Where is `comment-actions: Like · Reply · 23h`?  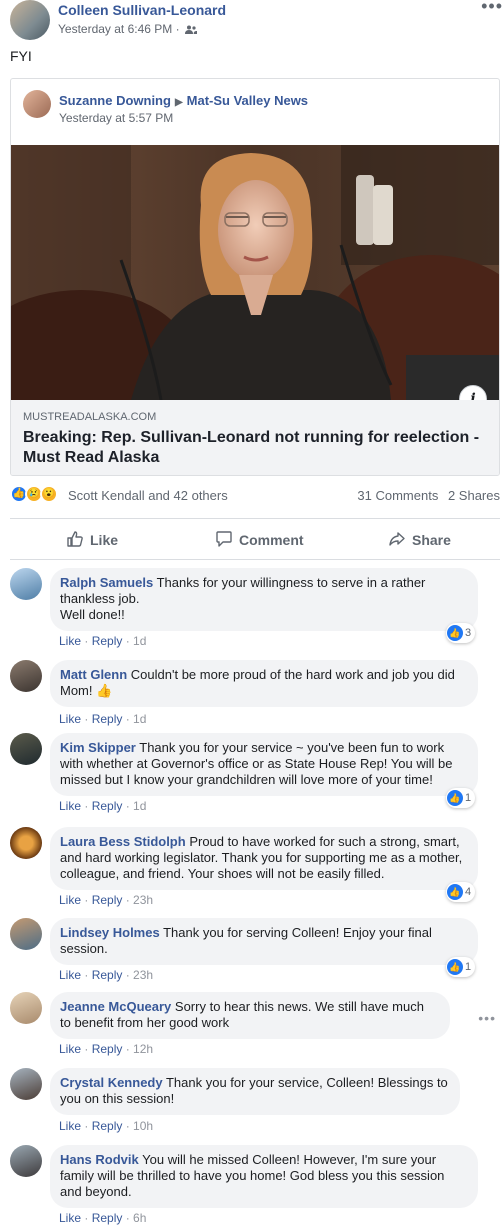
comment-actions: Like · Reply · 23h is located at coordinates (106, 975).